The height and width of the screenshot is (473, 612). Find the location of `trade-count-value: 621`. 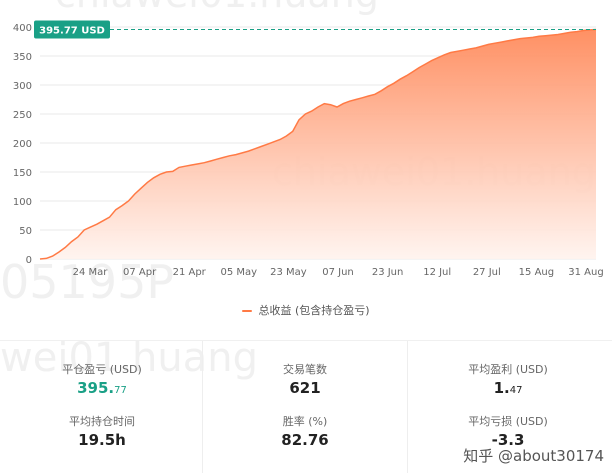

trade-count-value: 621 is located at coordinates (305, 388).